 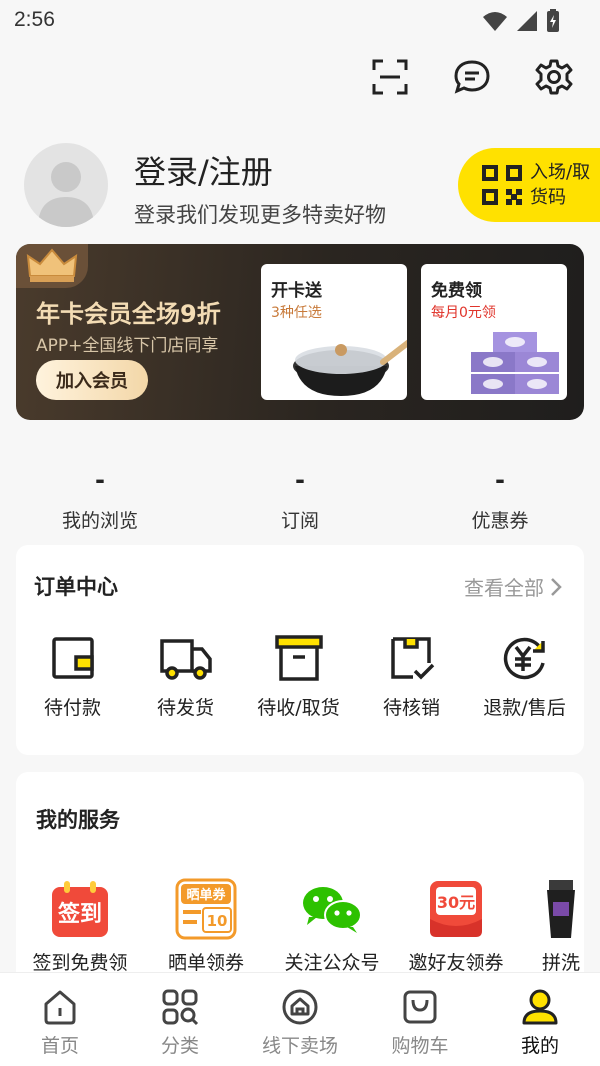 What do you see at coordinates (500, 499) in the screenshot?
I see `stat-coupons: - 优惠券` at bounding box center [500, 499].